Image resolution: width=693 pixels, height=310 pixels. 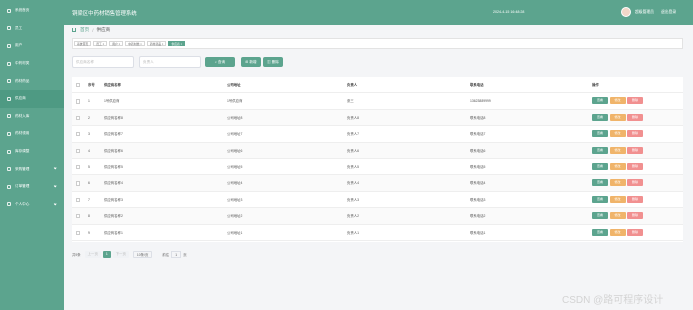 I want to click on table-row: 2 供应商名称8 公司地址8 负责人8 联系电话8 查看 修改 删除, so click(x=377, y=118).